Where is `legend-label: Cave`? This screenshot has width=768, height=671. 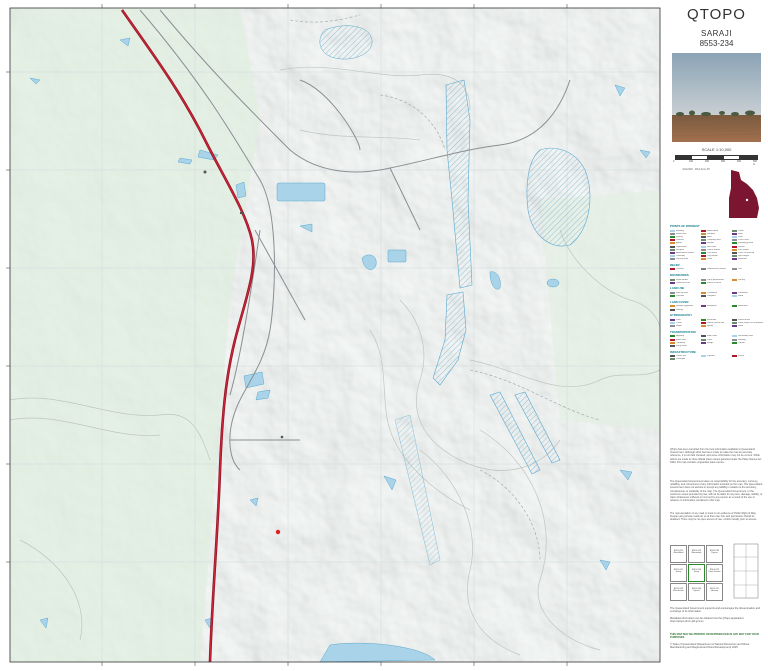 legend-label: Cave is located at coordinates (710, 259).